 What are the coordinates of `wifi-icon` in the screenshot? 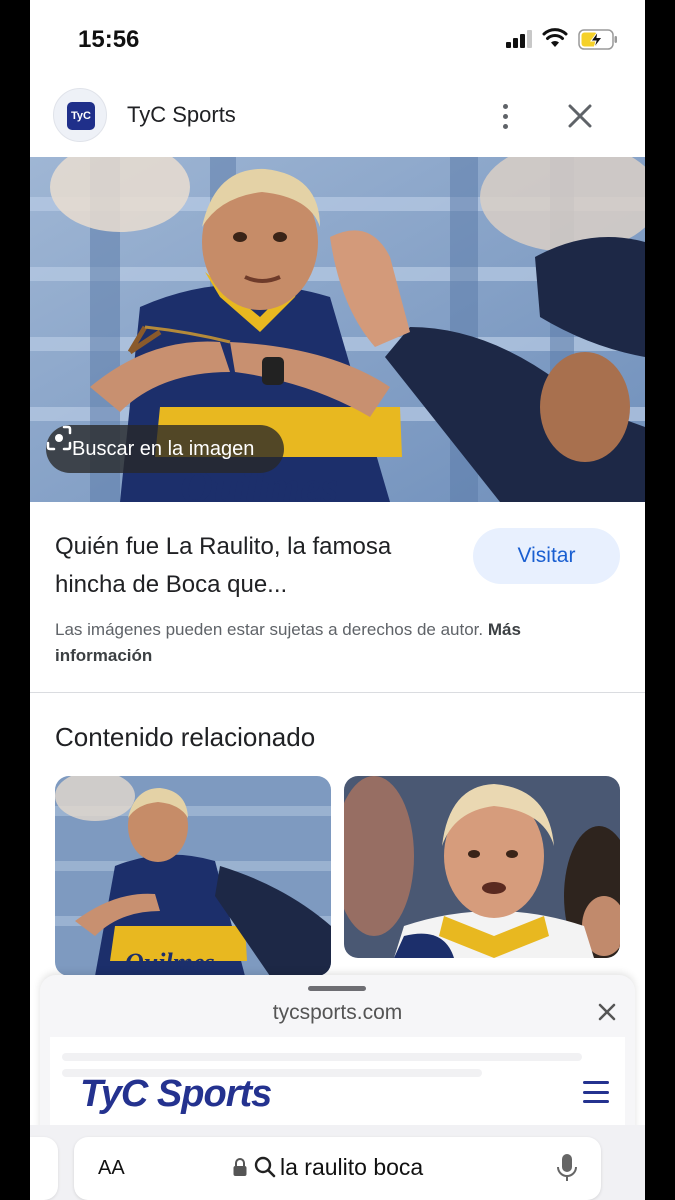 It's located at (555, 37).